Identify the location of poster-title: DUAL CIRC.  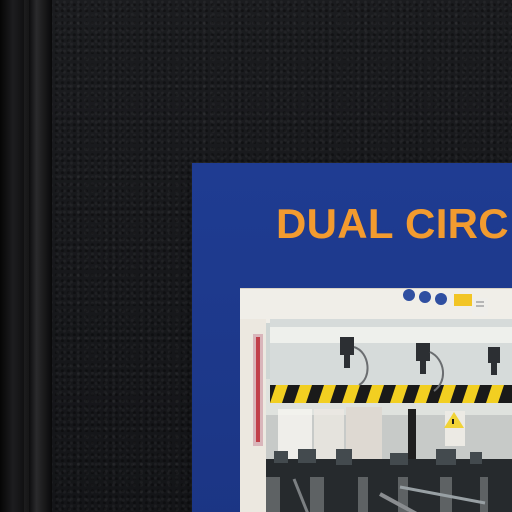
(392, 223).